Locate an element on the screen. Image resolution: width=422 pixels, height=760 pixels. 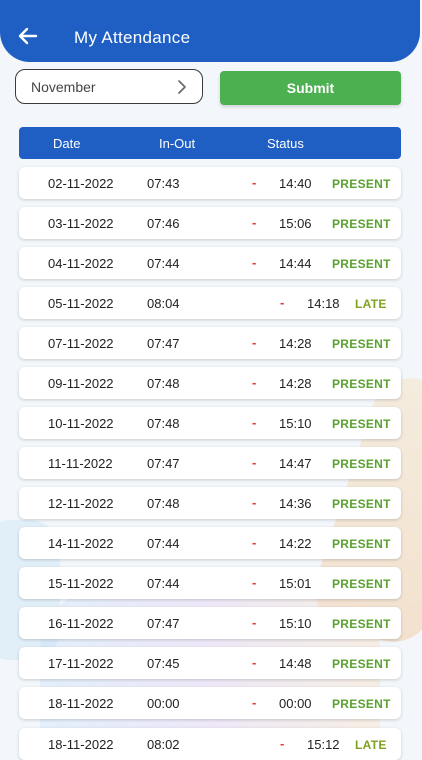
row-date: 14-11-2022 is located at coordinates (81, 543).